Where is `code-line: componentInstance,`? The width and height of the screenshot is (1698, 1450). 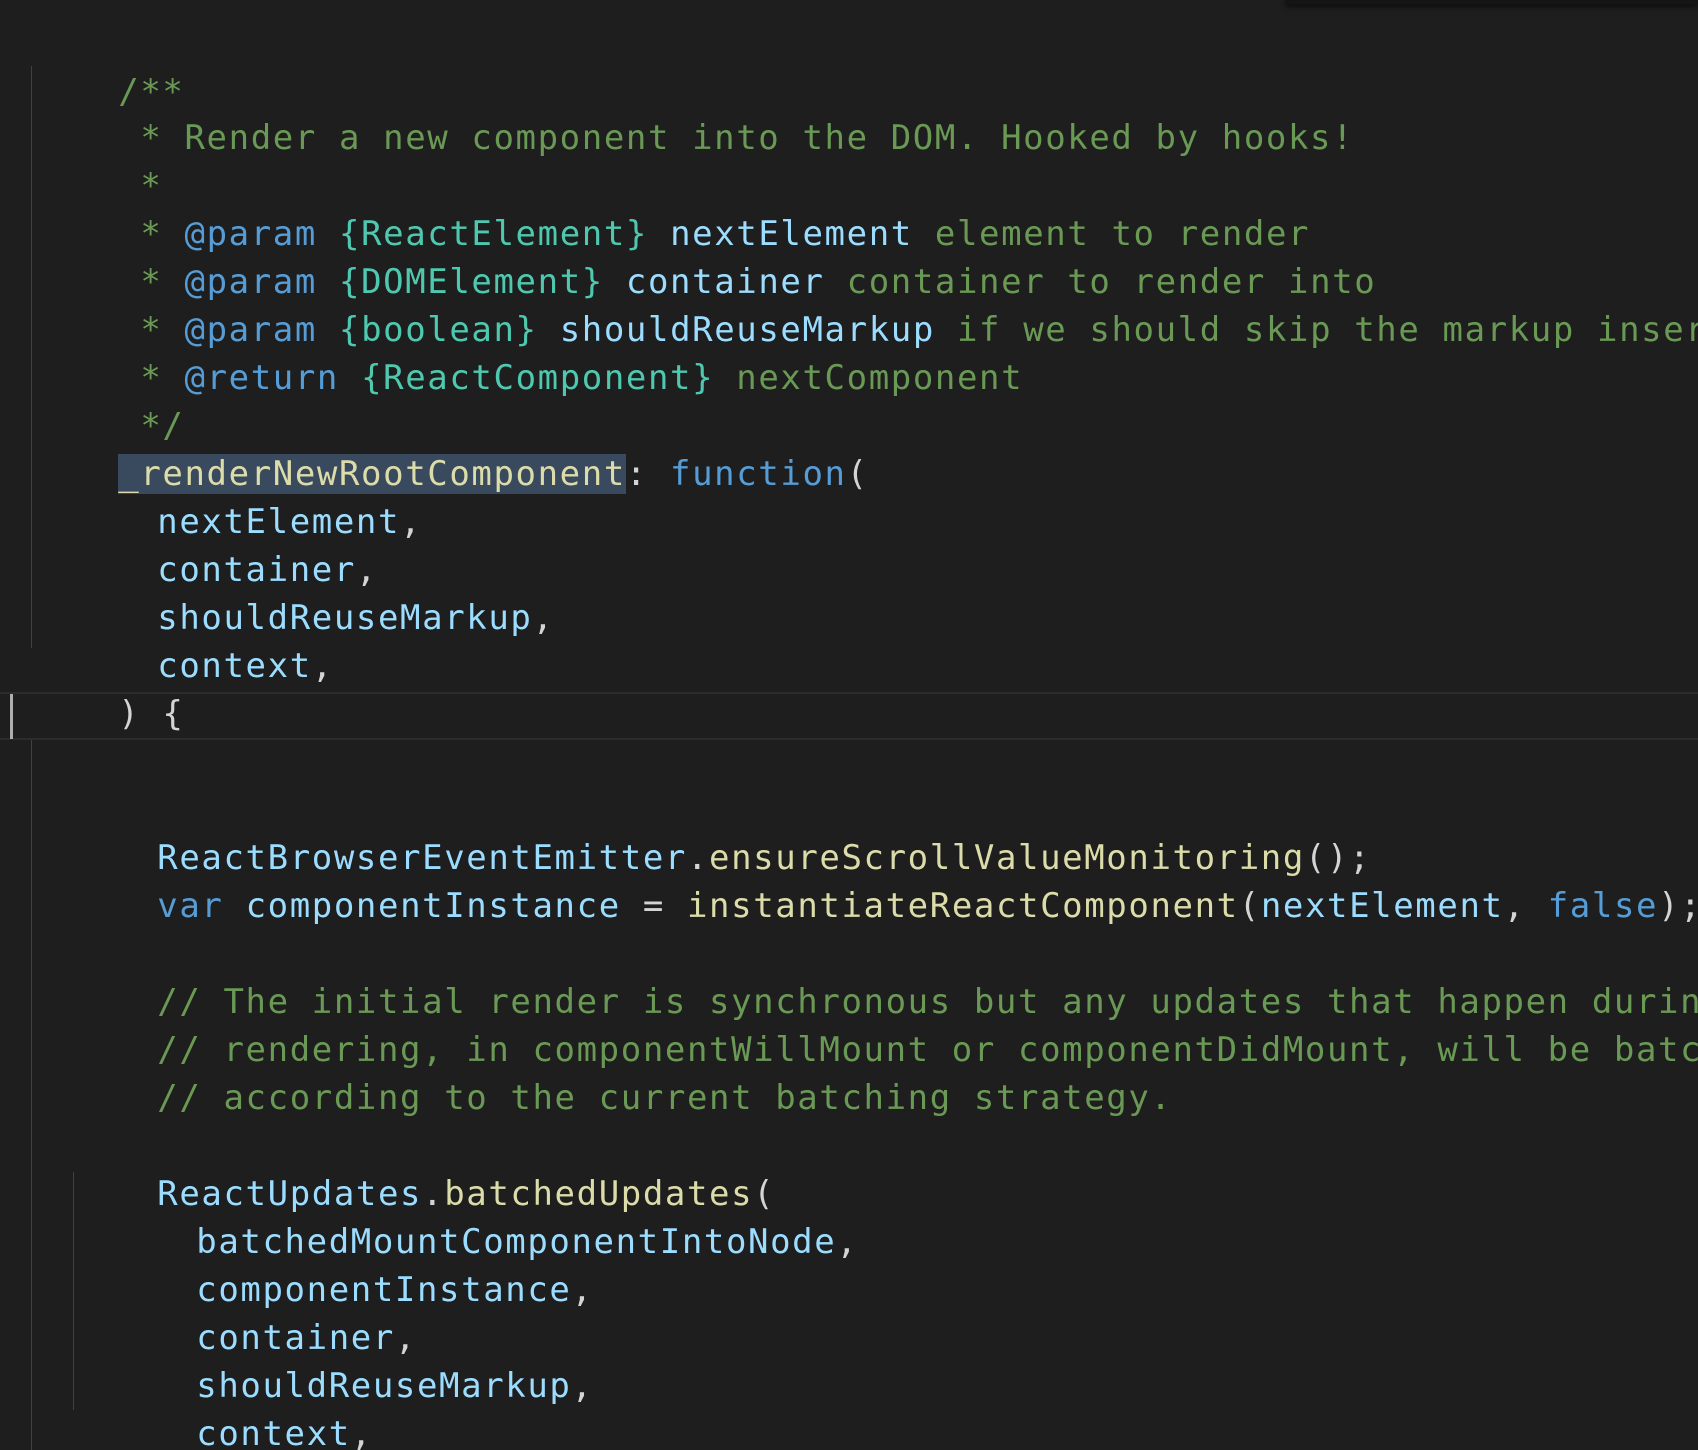
code-line: componentInstance, is located at coordinates (903, 1264).